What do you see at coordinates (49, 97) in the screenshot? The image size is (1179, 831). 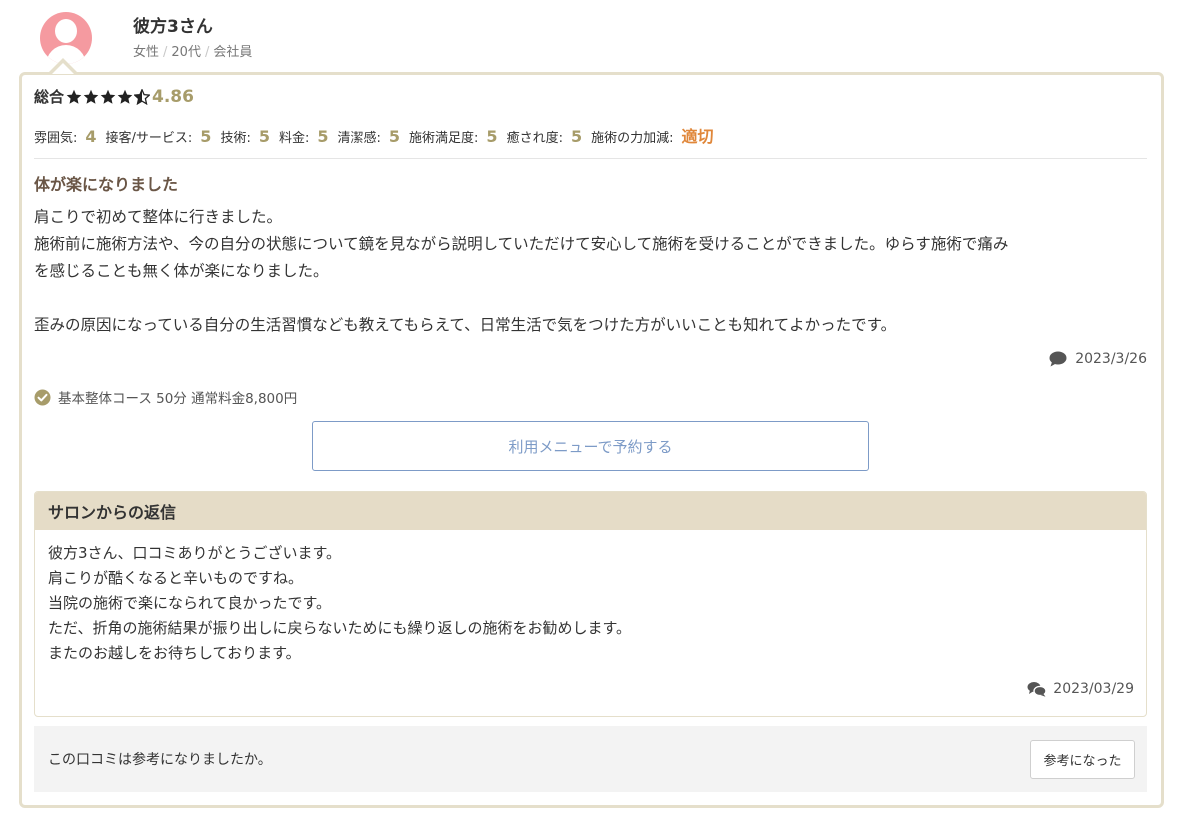 I see `overall-label: 総合` at bounding box center [49, 97].